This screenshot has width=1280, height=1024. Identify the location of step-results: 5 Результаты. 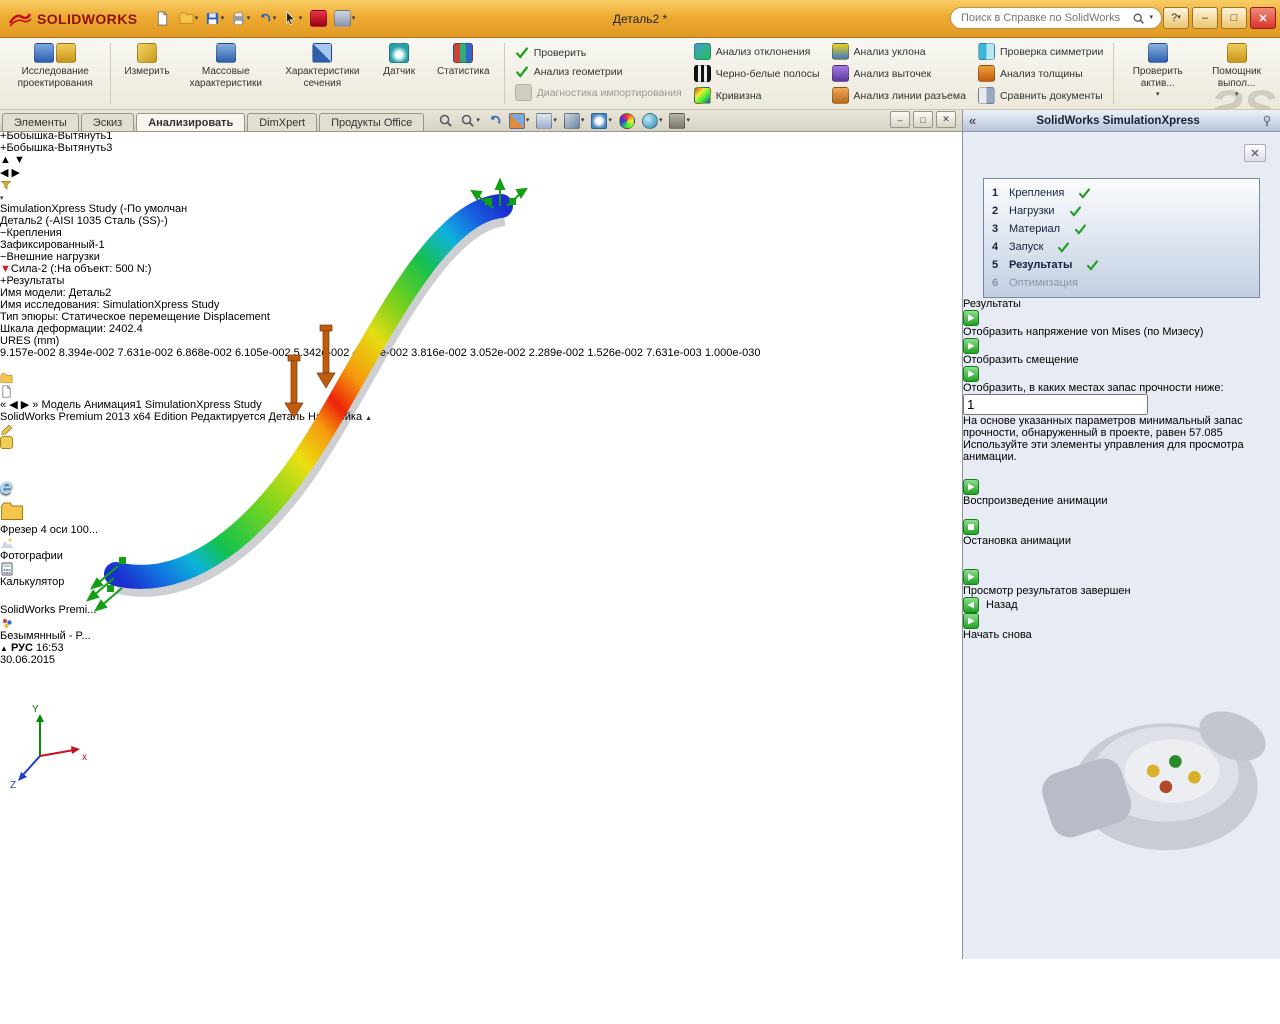
(1121, 265).